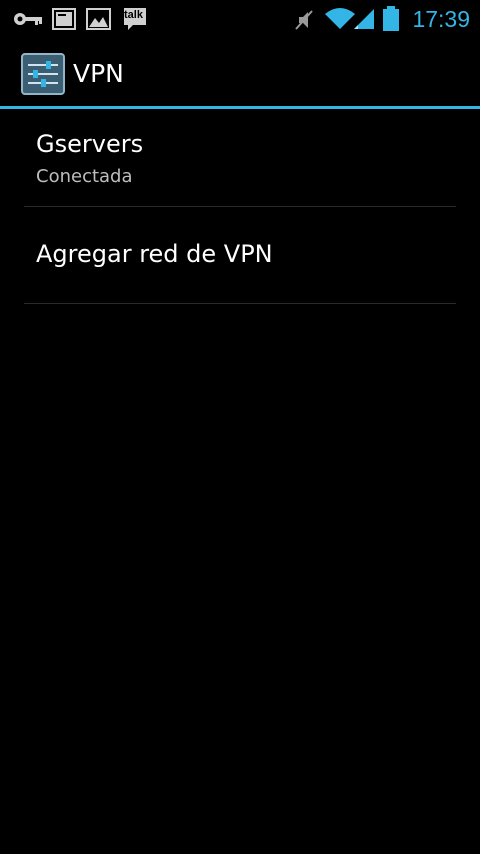 The height and width of the screenshot is (854, 480). What do you see at coordinates (98, 19) in the screenshot?
I see `image-icon` at bounding box center [98, 19].